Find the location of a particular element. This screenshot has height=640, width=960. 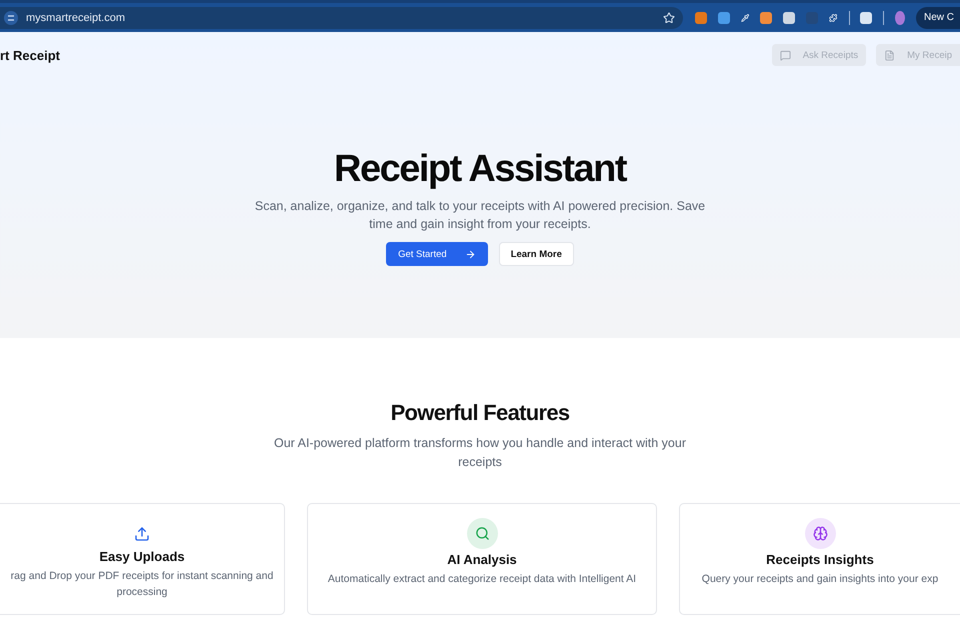

hero-title: Receipt Assistant is located at coordinates (480, 169).